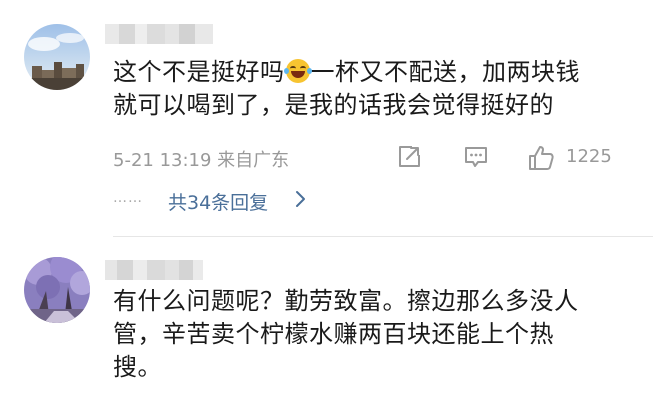  I want to click on share-icon, so click(409, 159).